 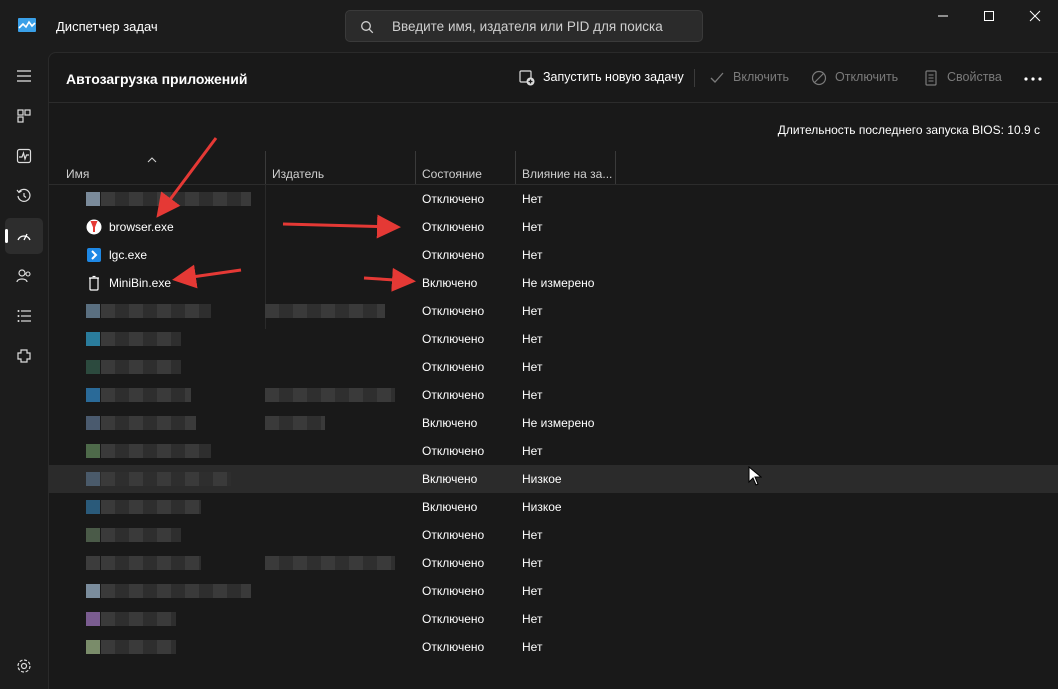 I want to click on maximize-icon, so click(x=989, y=16).